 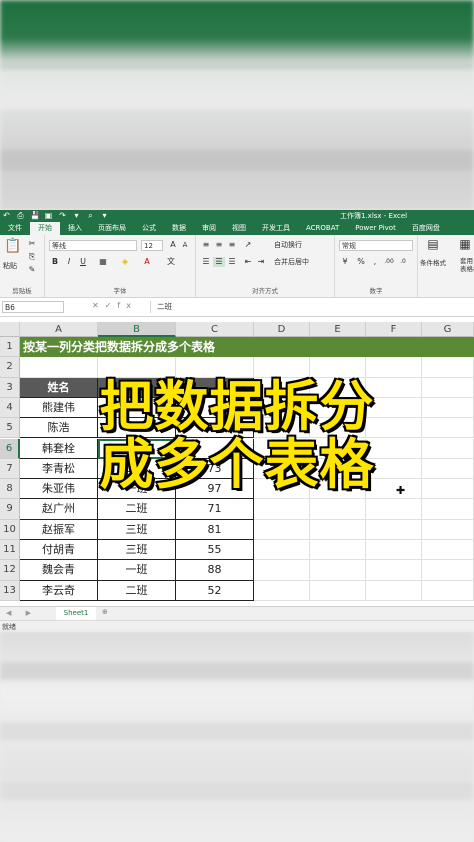 What do you see at coordinates (125, 262) in the screenshot?
I see `fill-color-icon: ◈` at bounding box center [125, 262].